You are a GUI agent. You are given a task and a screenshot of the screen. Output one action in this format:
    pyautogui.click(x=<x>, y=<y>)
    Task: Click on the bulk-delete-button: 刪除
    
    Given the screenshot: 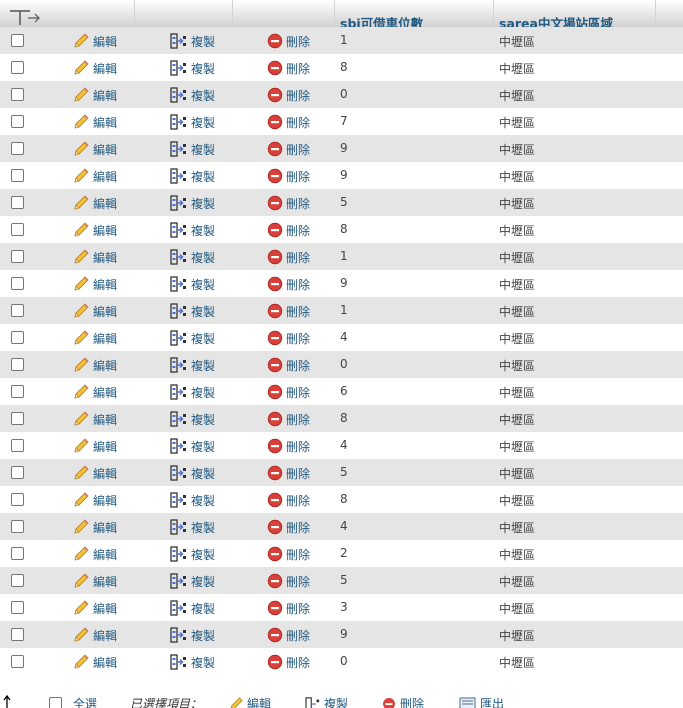 What is the action you would take?
    pyautogui.click(x=403, y=701)
    